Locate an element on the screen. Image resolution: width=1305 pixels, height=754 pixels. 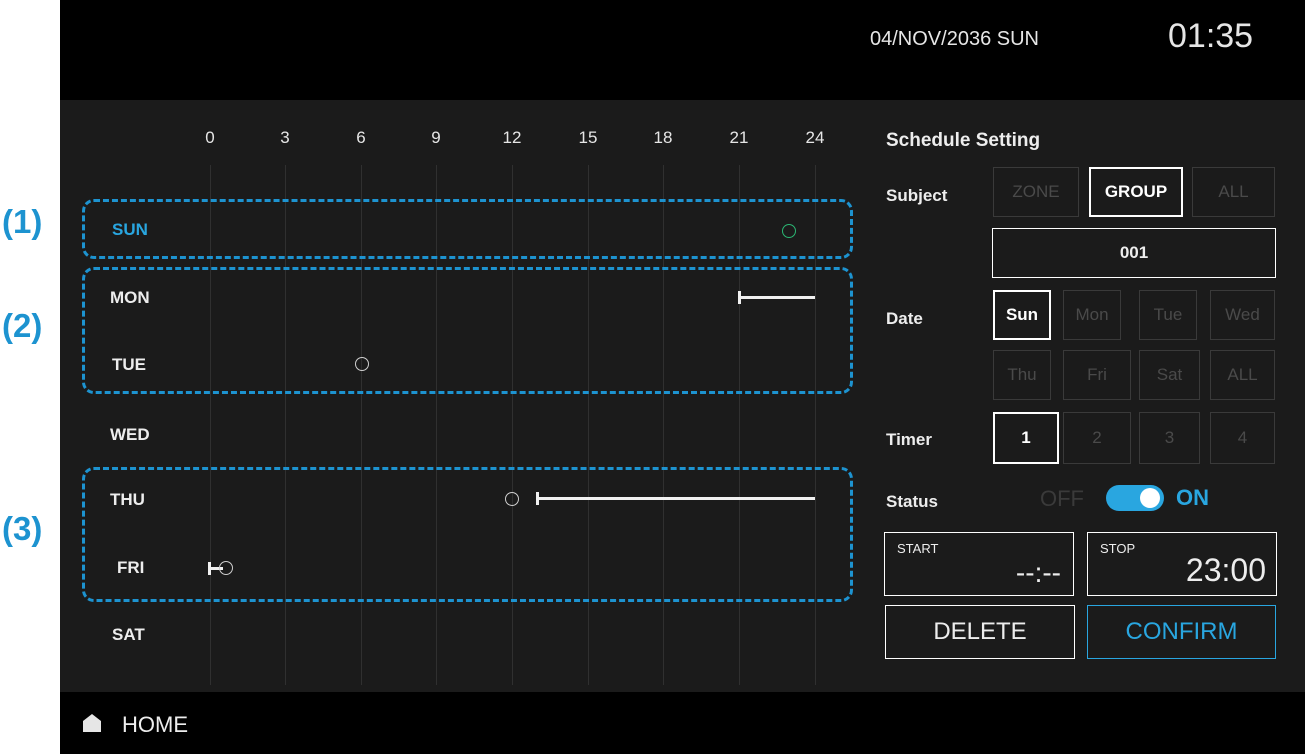
home-label: HOME is located at coordinates (155, 725).